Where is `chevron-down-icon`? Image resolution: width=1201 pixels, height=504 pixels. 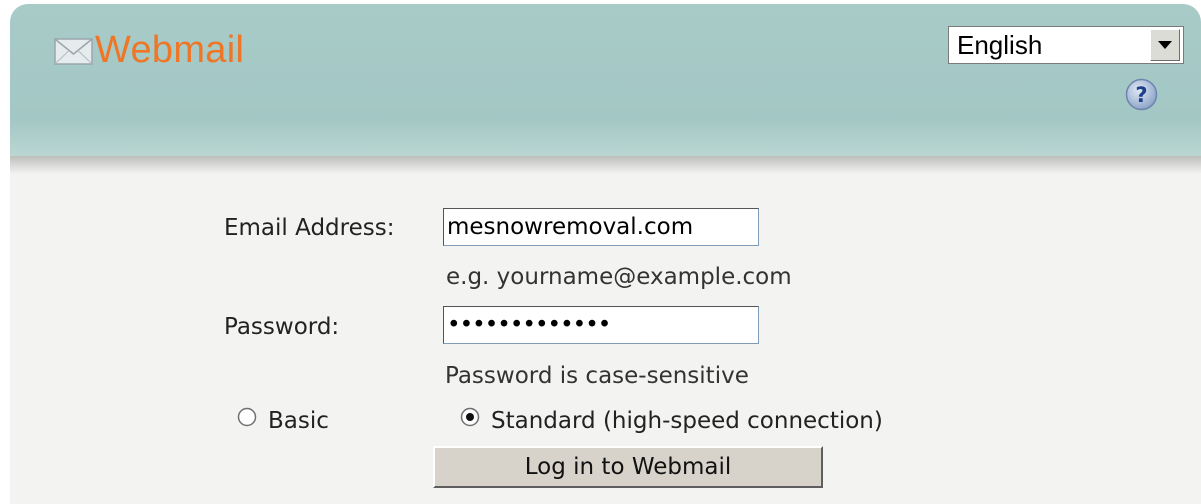 chevron-down-icon is located at coordinates (1165, 45).